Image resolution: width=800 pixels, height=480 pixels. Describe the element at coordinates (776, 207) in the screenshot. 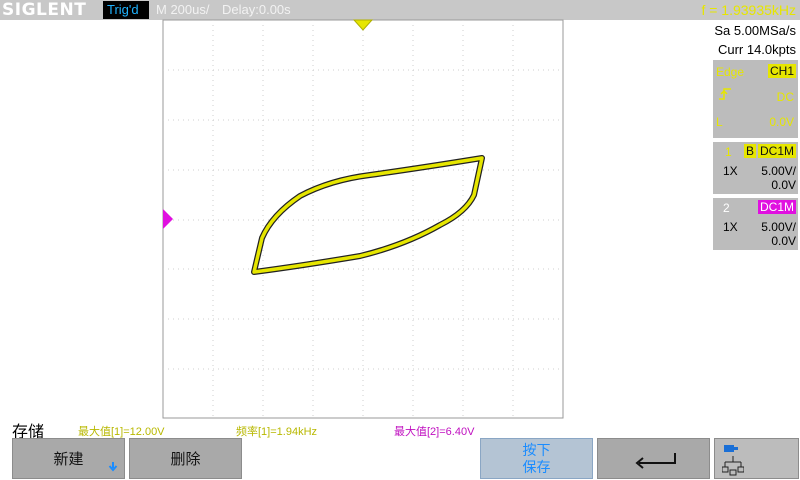

I see `ch2-coupling: DC1M` at that location.